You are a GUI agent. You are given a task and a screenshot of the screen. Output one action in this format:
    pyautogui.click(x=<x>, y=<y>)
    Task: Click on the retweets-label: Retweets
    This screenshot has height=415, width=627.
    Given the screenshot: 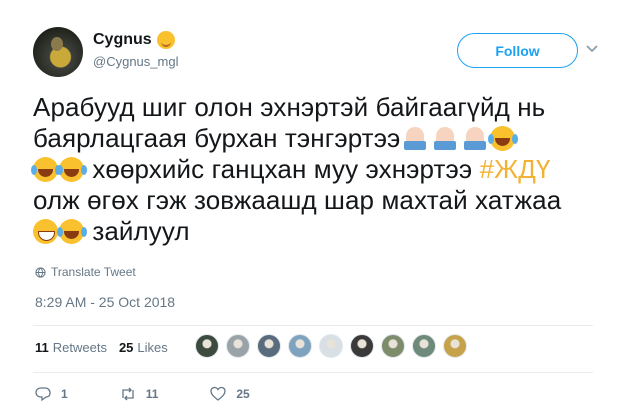 What is the action you would take?
    pyautogui.click(x=79, y=347)
    